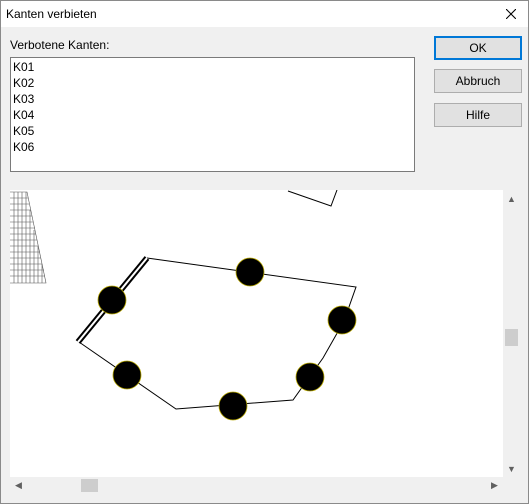 Image resolution: width=529 pixels, height=504 pixels. Describe the element at coordinates (18, 485) in the screenshot. I see `arrow-left-icon: ◀` at that location.